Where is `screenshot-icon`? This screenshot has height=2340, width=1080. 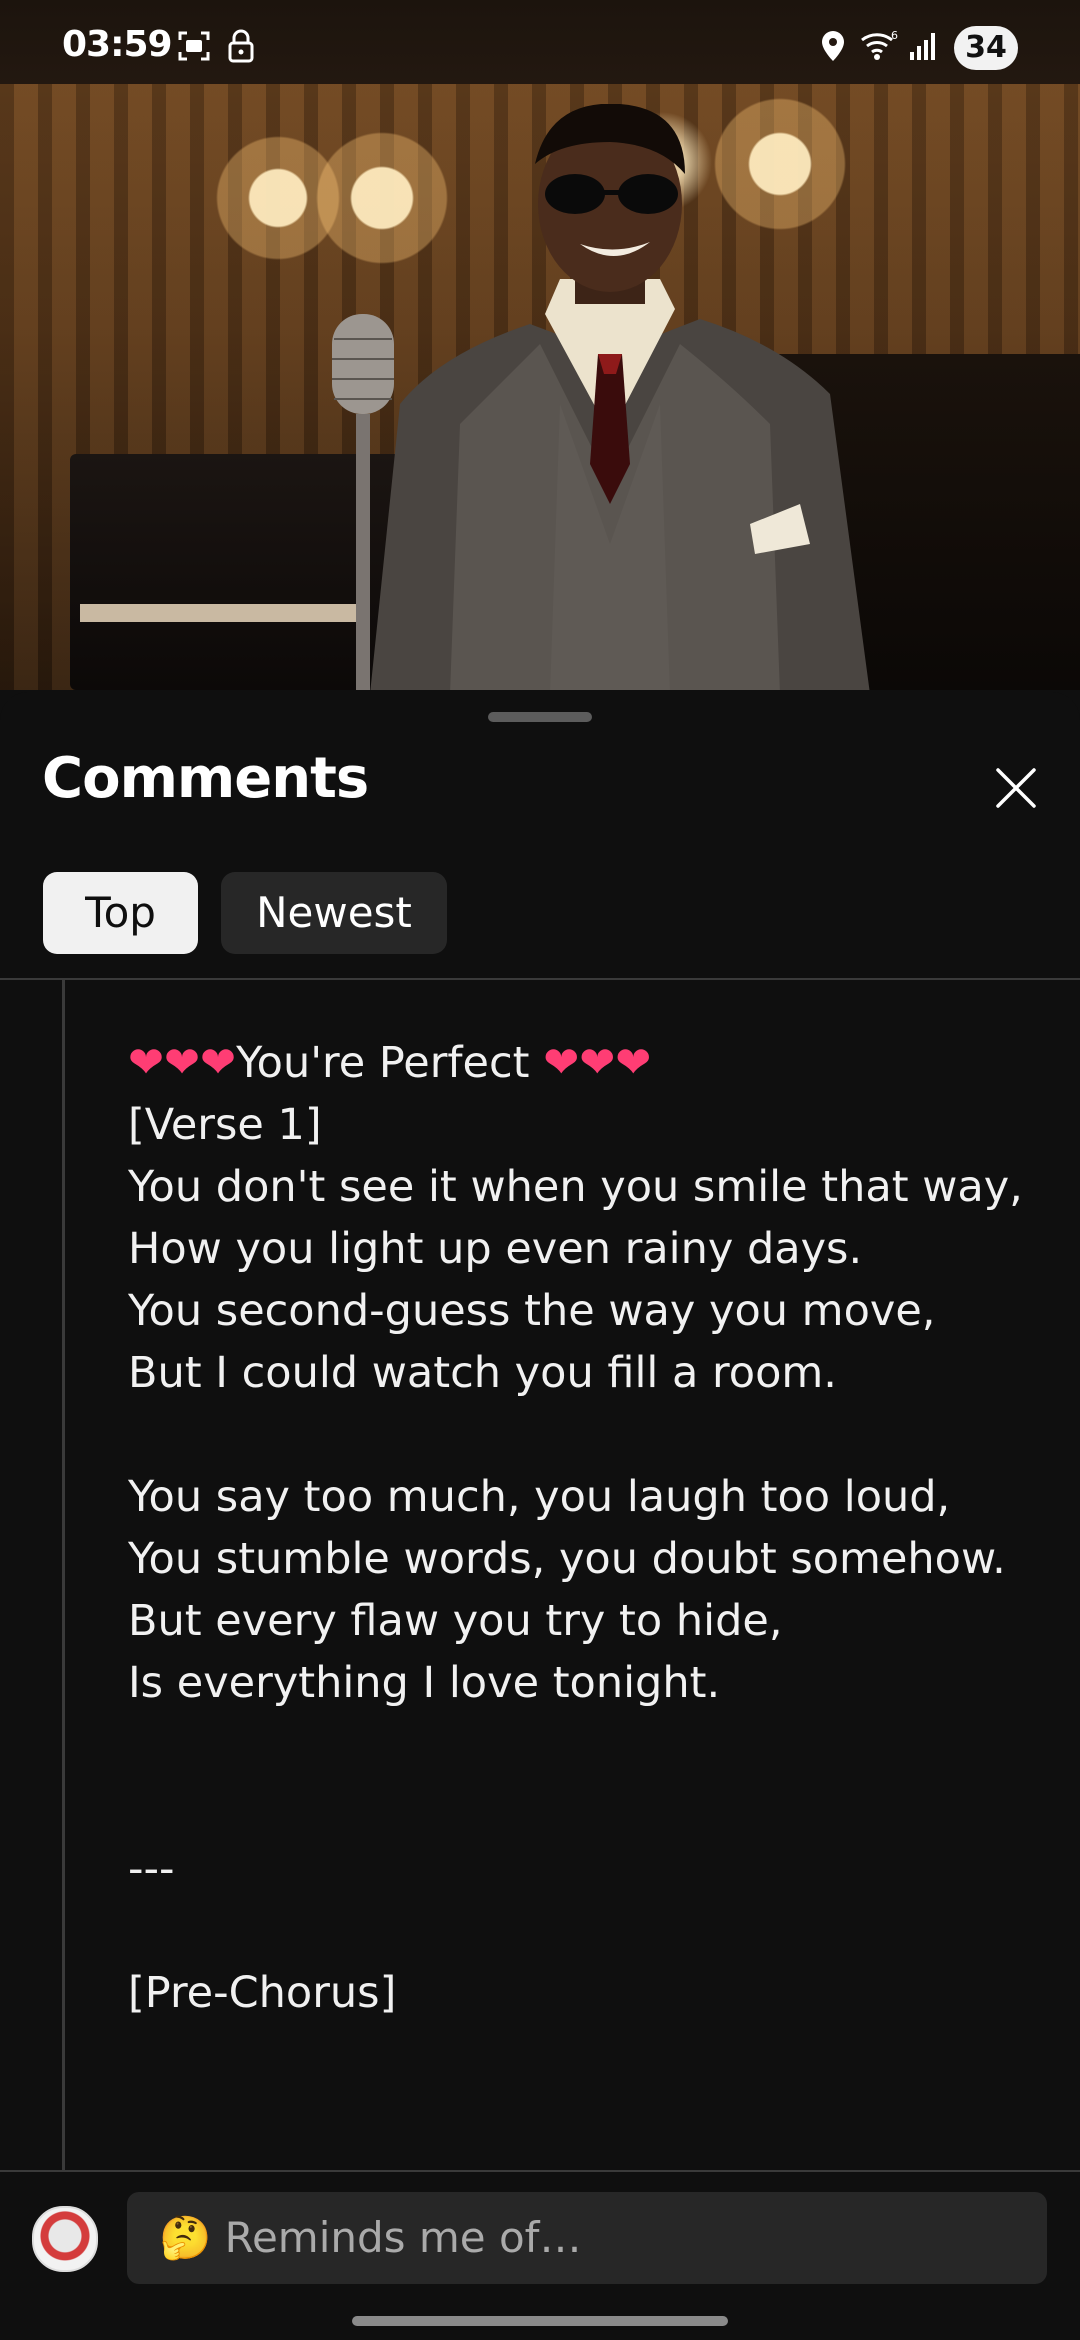
screenshot-icon is located at coordinates (194, 46).